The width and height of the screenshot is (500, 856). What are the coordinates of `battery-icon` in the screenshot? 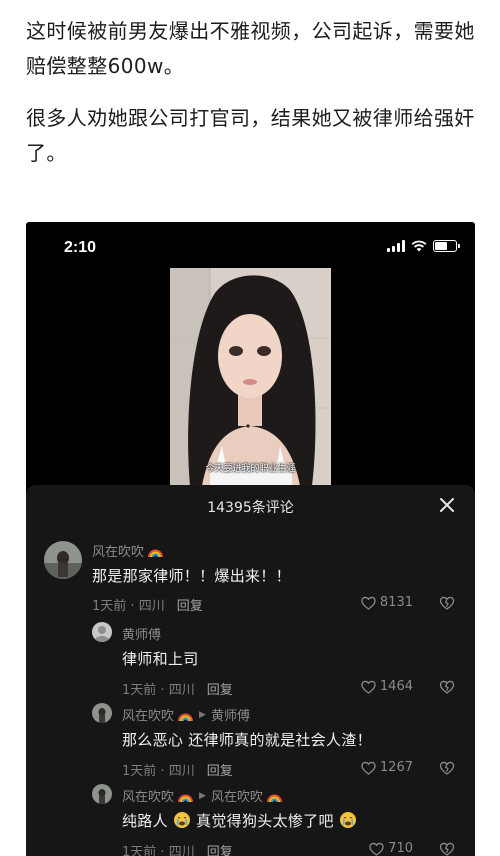 It's located at (446, 246).